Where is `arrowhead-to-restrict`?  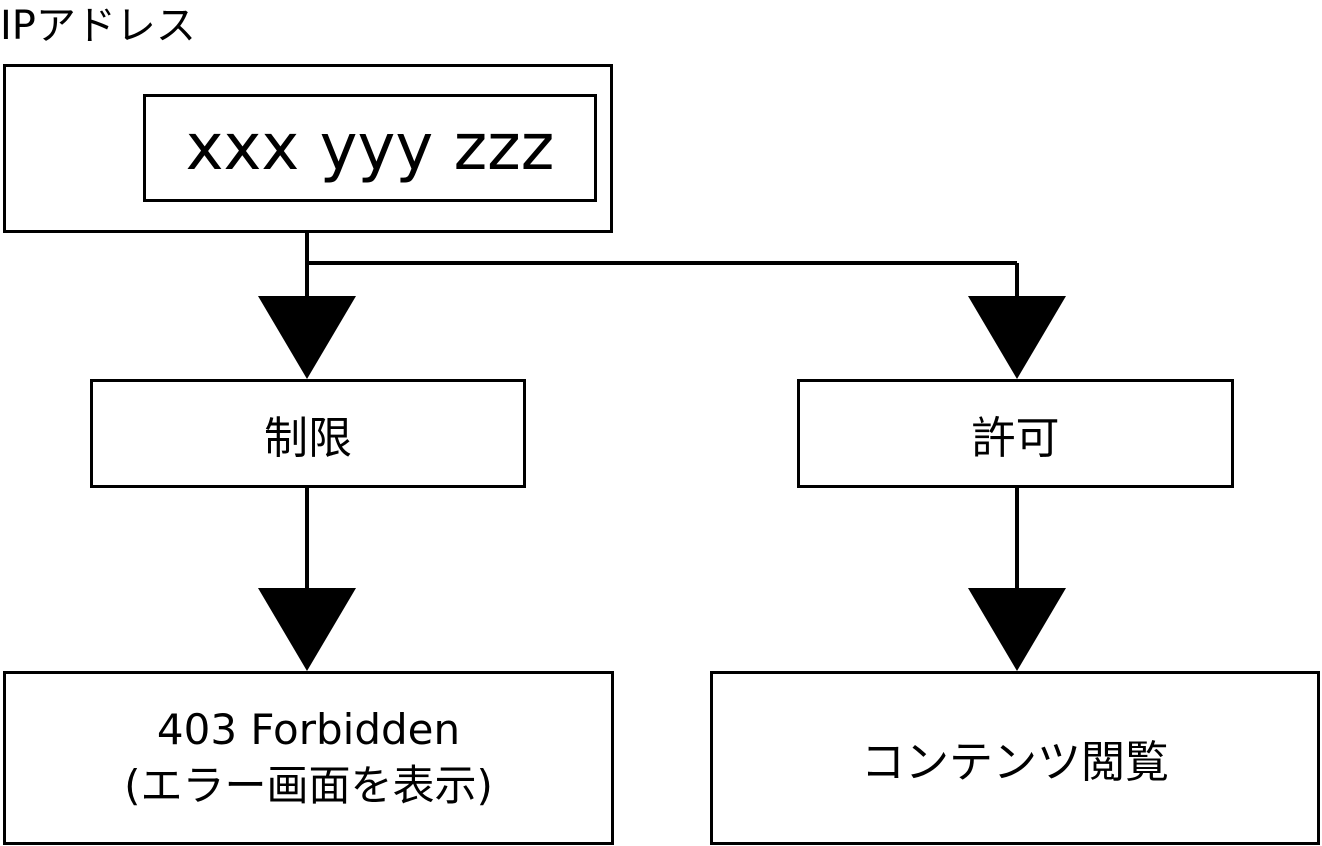 arrowhead-to-restrict is located at coordinates (307, 337).